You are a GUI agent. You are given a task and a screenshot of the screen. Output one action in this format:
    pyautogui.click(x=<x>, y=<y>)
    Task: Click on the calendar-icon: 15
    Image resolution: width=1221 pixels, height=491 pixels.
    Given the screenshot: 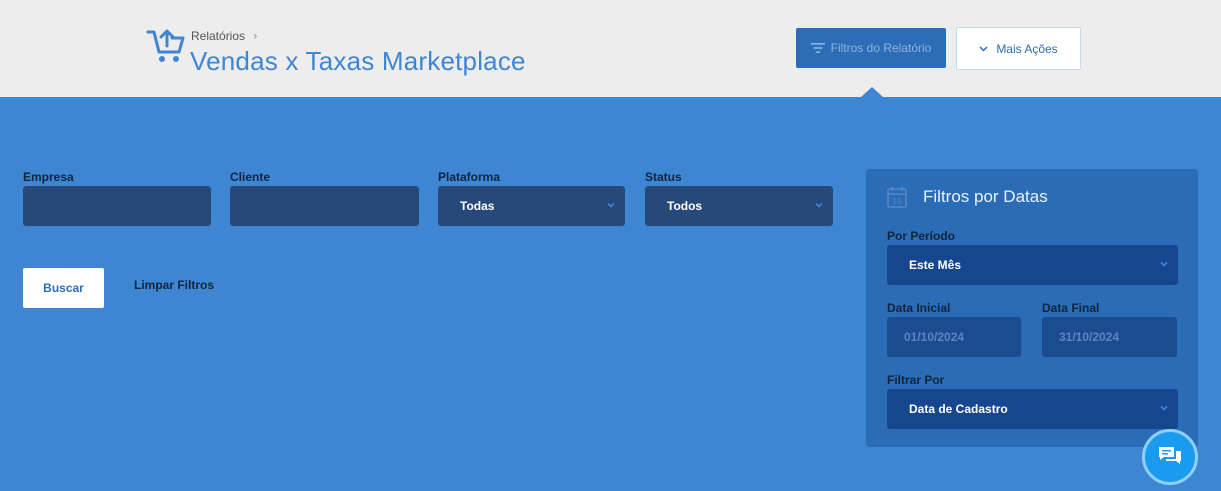 What is the action you would take?
    pyautogui.click(x=897, y=197)
    